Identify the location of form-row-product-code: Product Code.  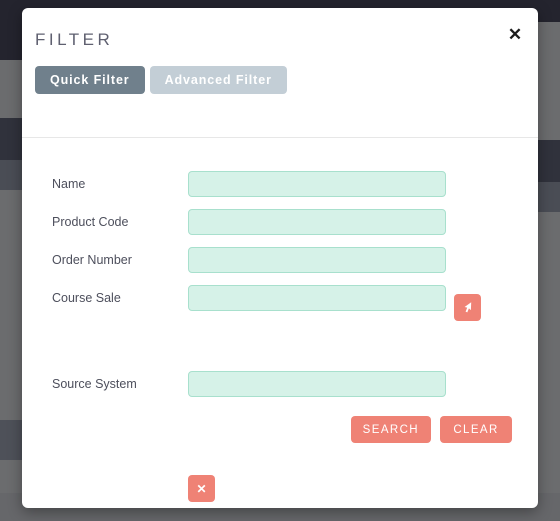
(280, 222).